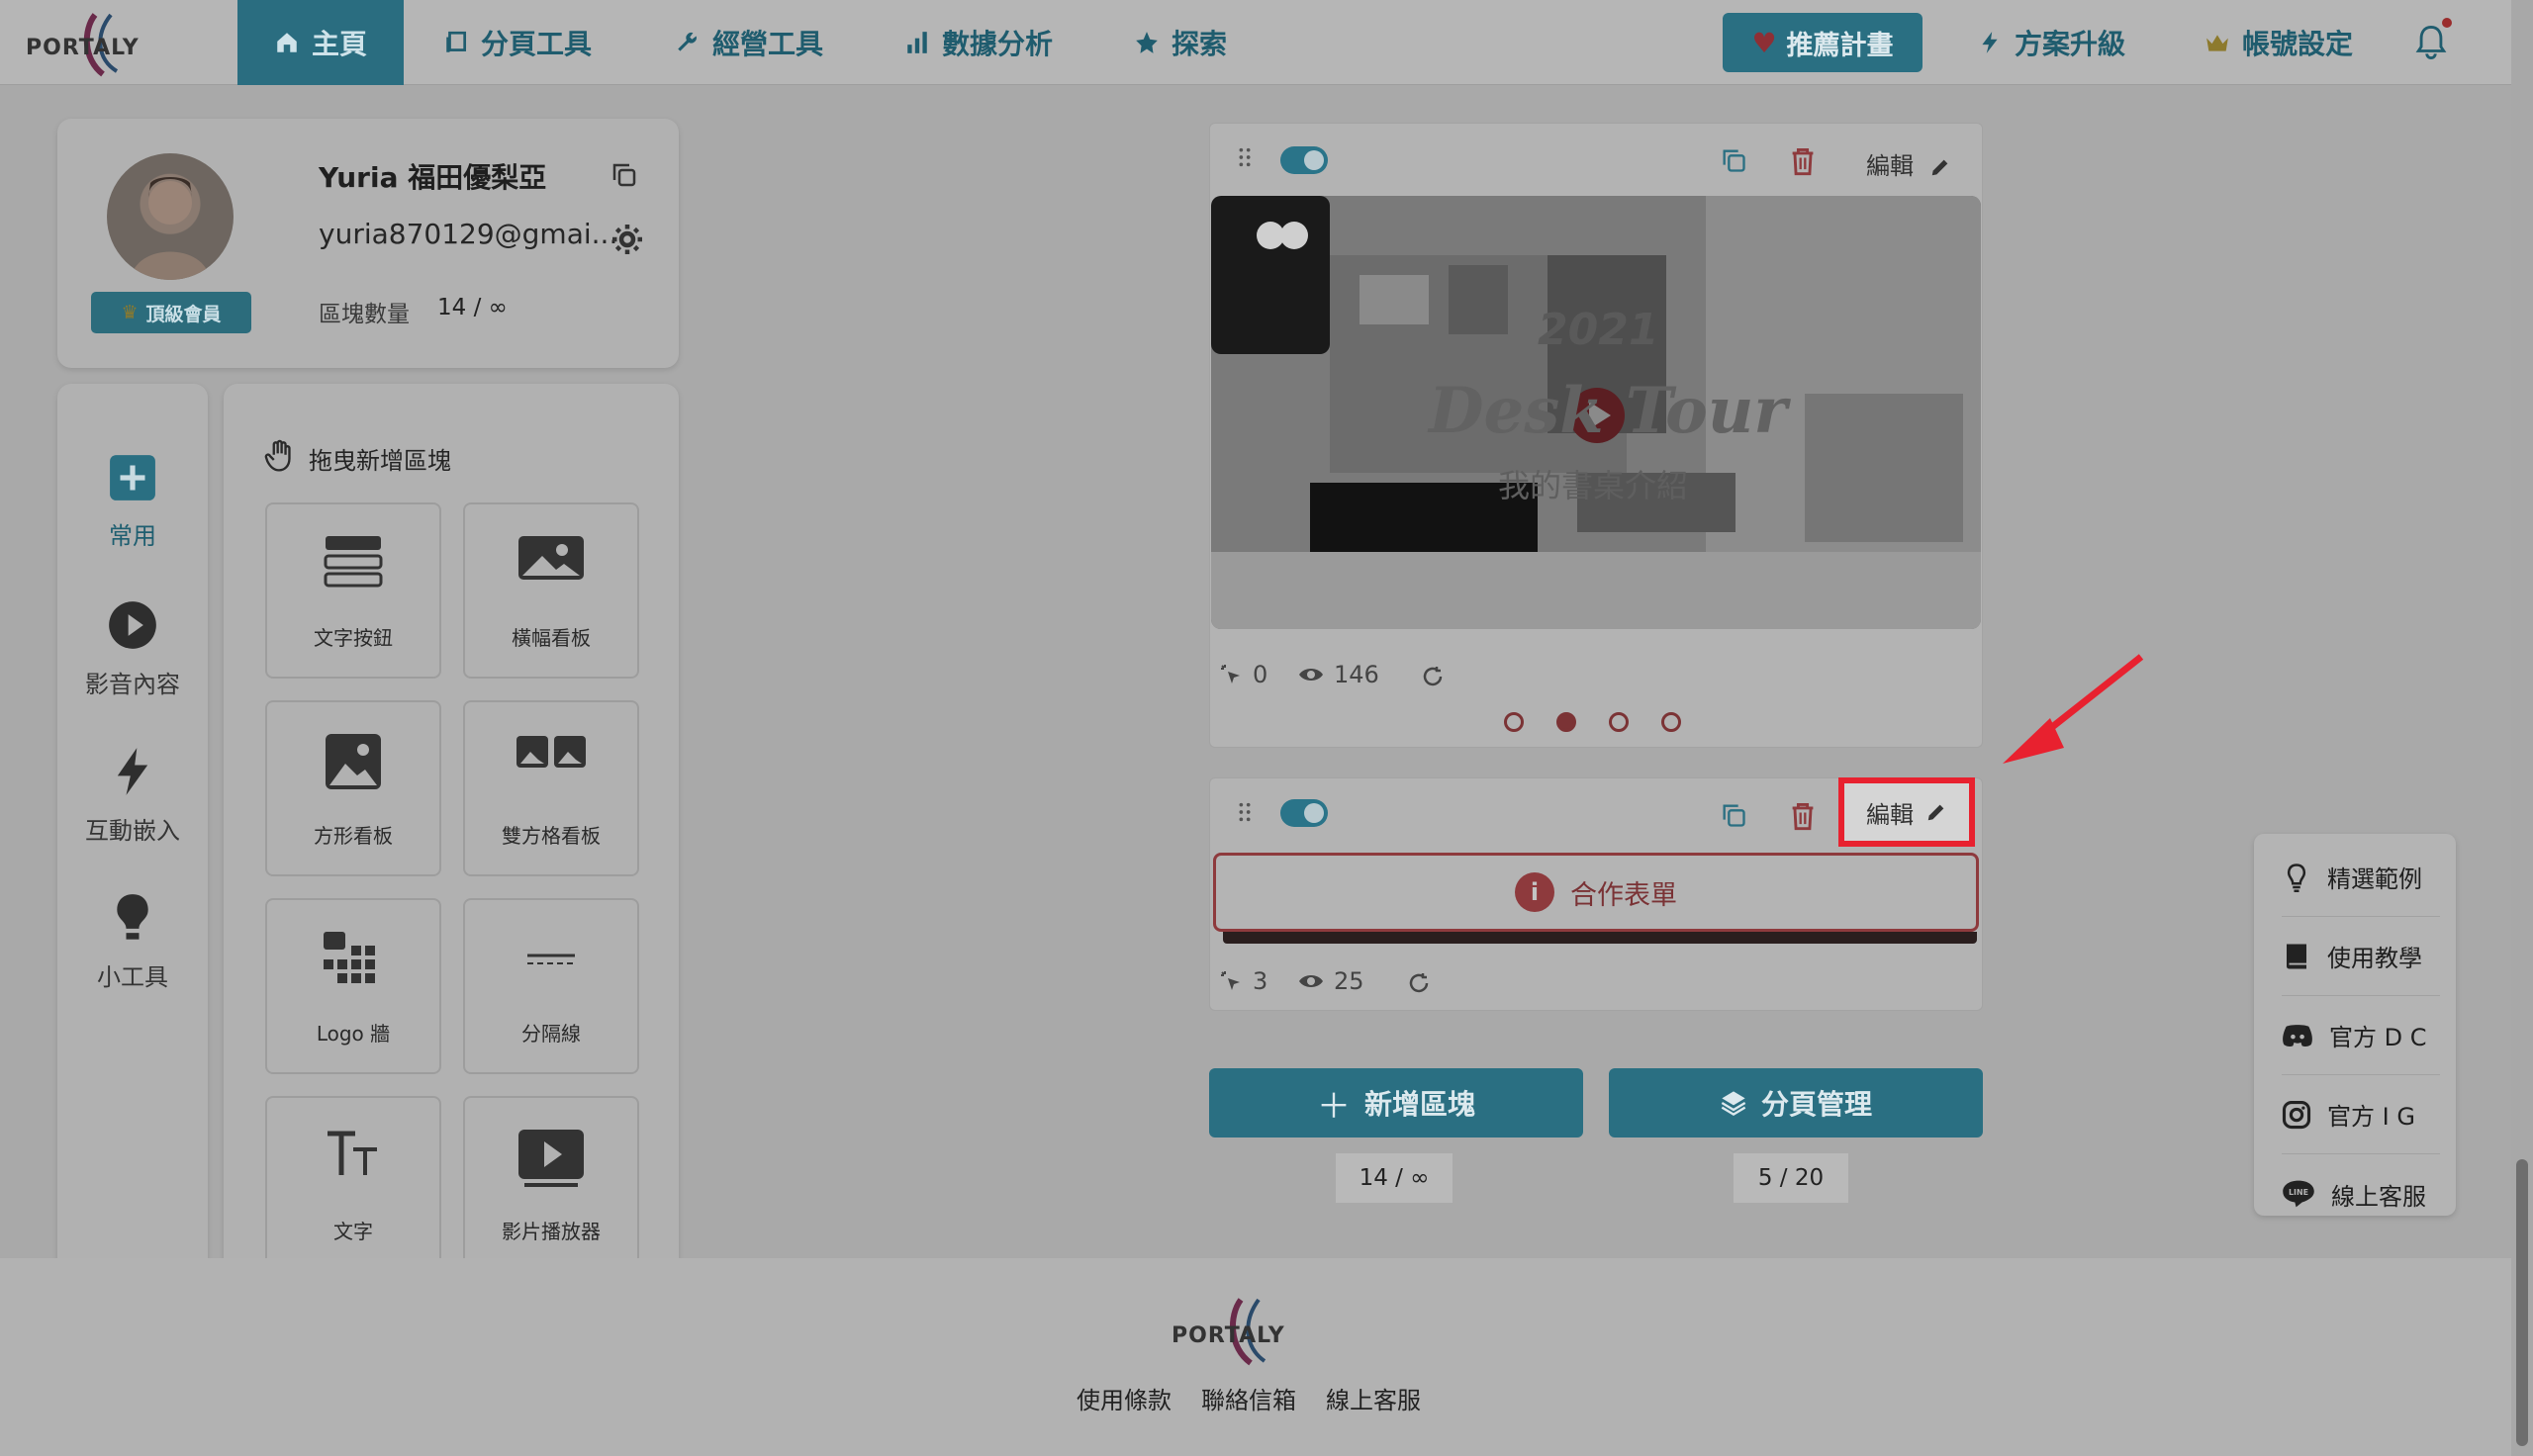  I want to click on block-count-value: 14 / ∞, so click(473, 307).